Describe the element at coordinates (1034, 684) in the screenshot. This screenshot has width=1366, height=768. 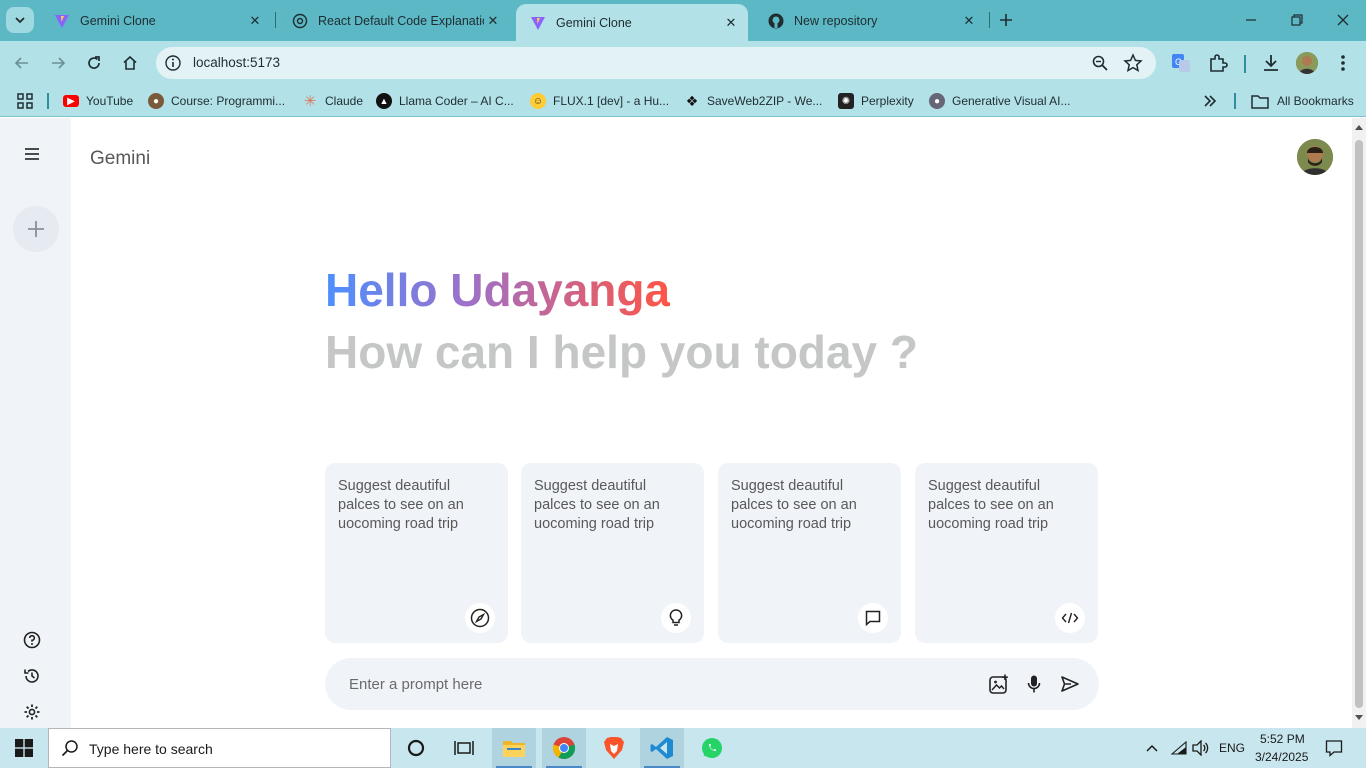
I see `microphone-icon` at that location.